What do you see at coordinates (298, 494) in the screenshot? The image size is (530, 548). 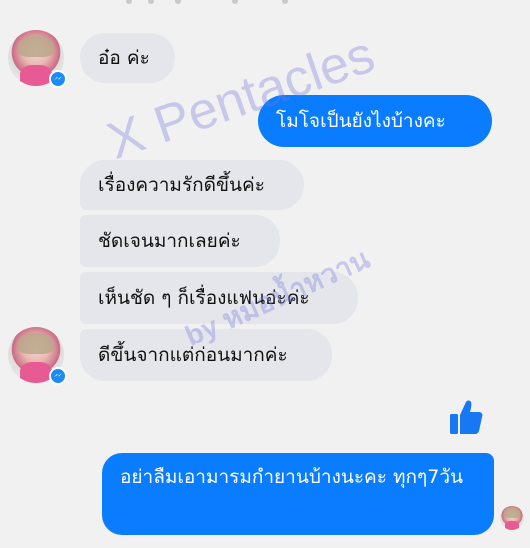 I see `message-bubble-outgoing: อย่าลืมเอามารมกำยานบ้างนะคะ ทุกๆ7วัน` at bounding box center [298, 494].